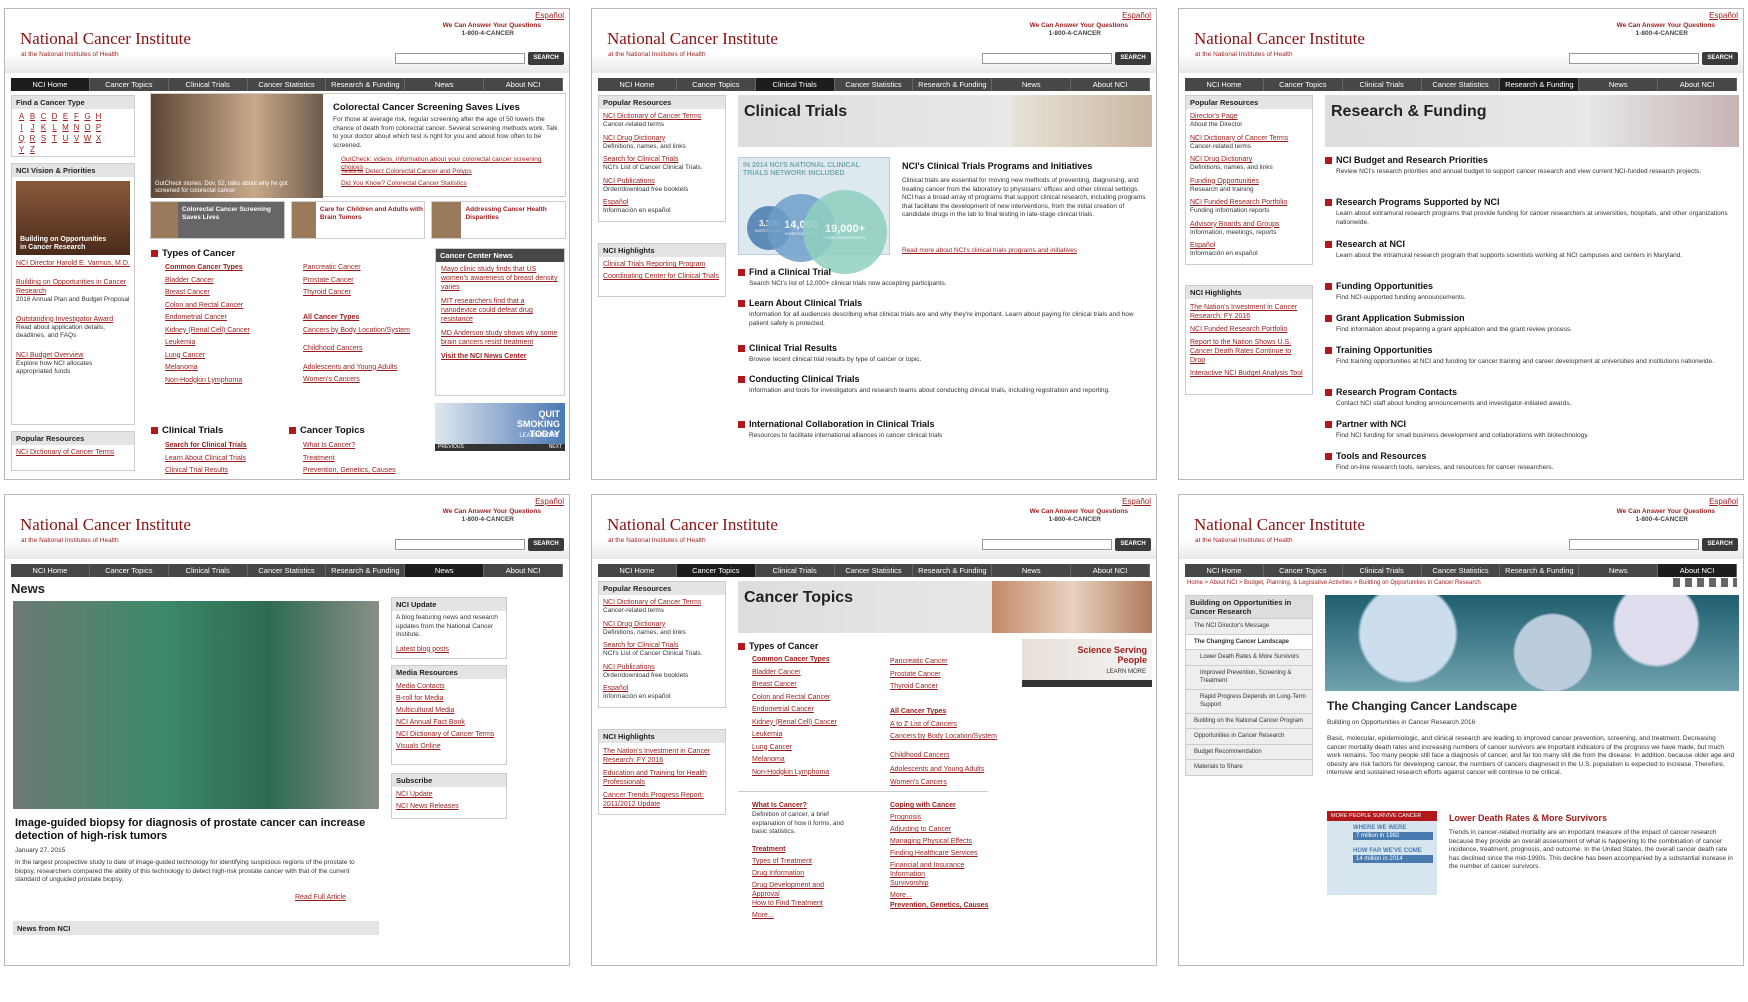 This screenshot has height=1002, width=1748. I want to click on resource-link: Funding Opportunities, so click(1249, 181).